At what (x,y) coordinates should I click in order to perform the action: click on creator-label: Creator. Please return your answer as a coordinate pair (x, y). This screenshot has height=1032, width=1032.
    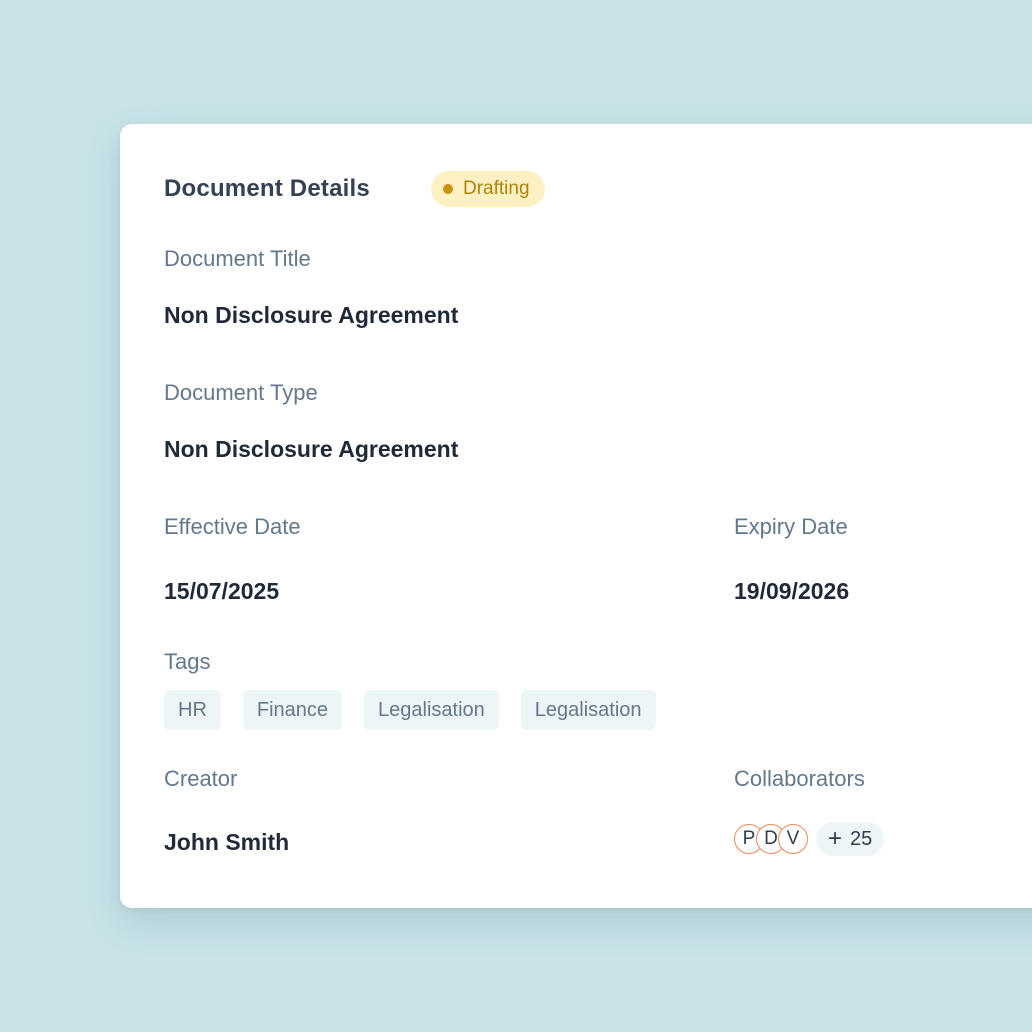
    Looking at the image, I should click on (201, 778).